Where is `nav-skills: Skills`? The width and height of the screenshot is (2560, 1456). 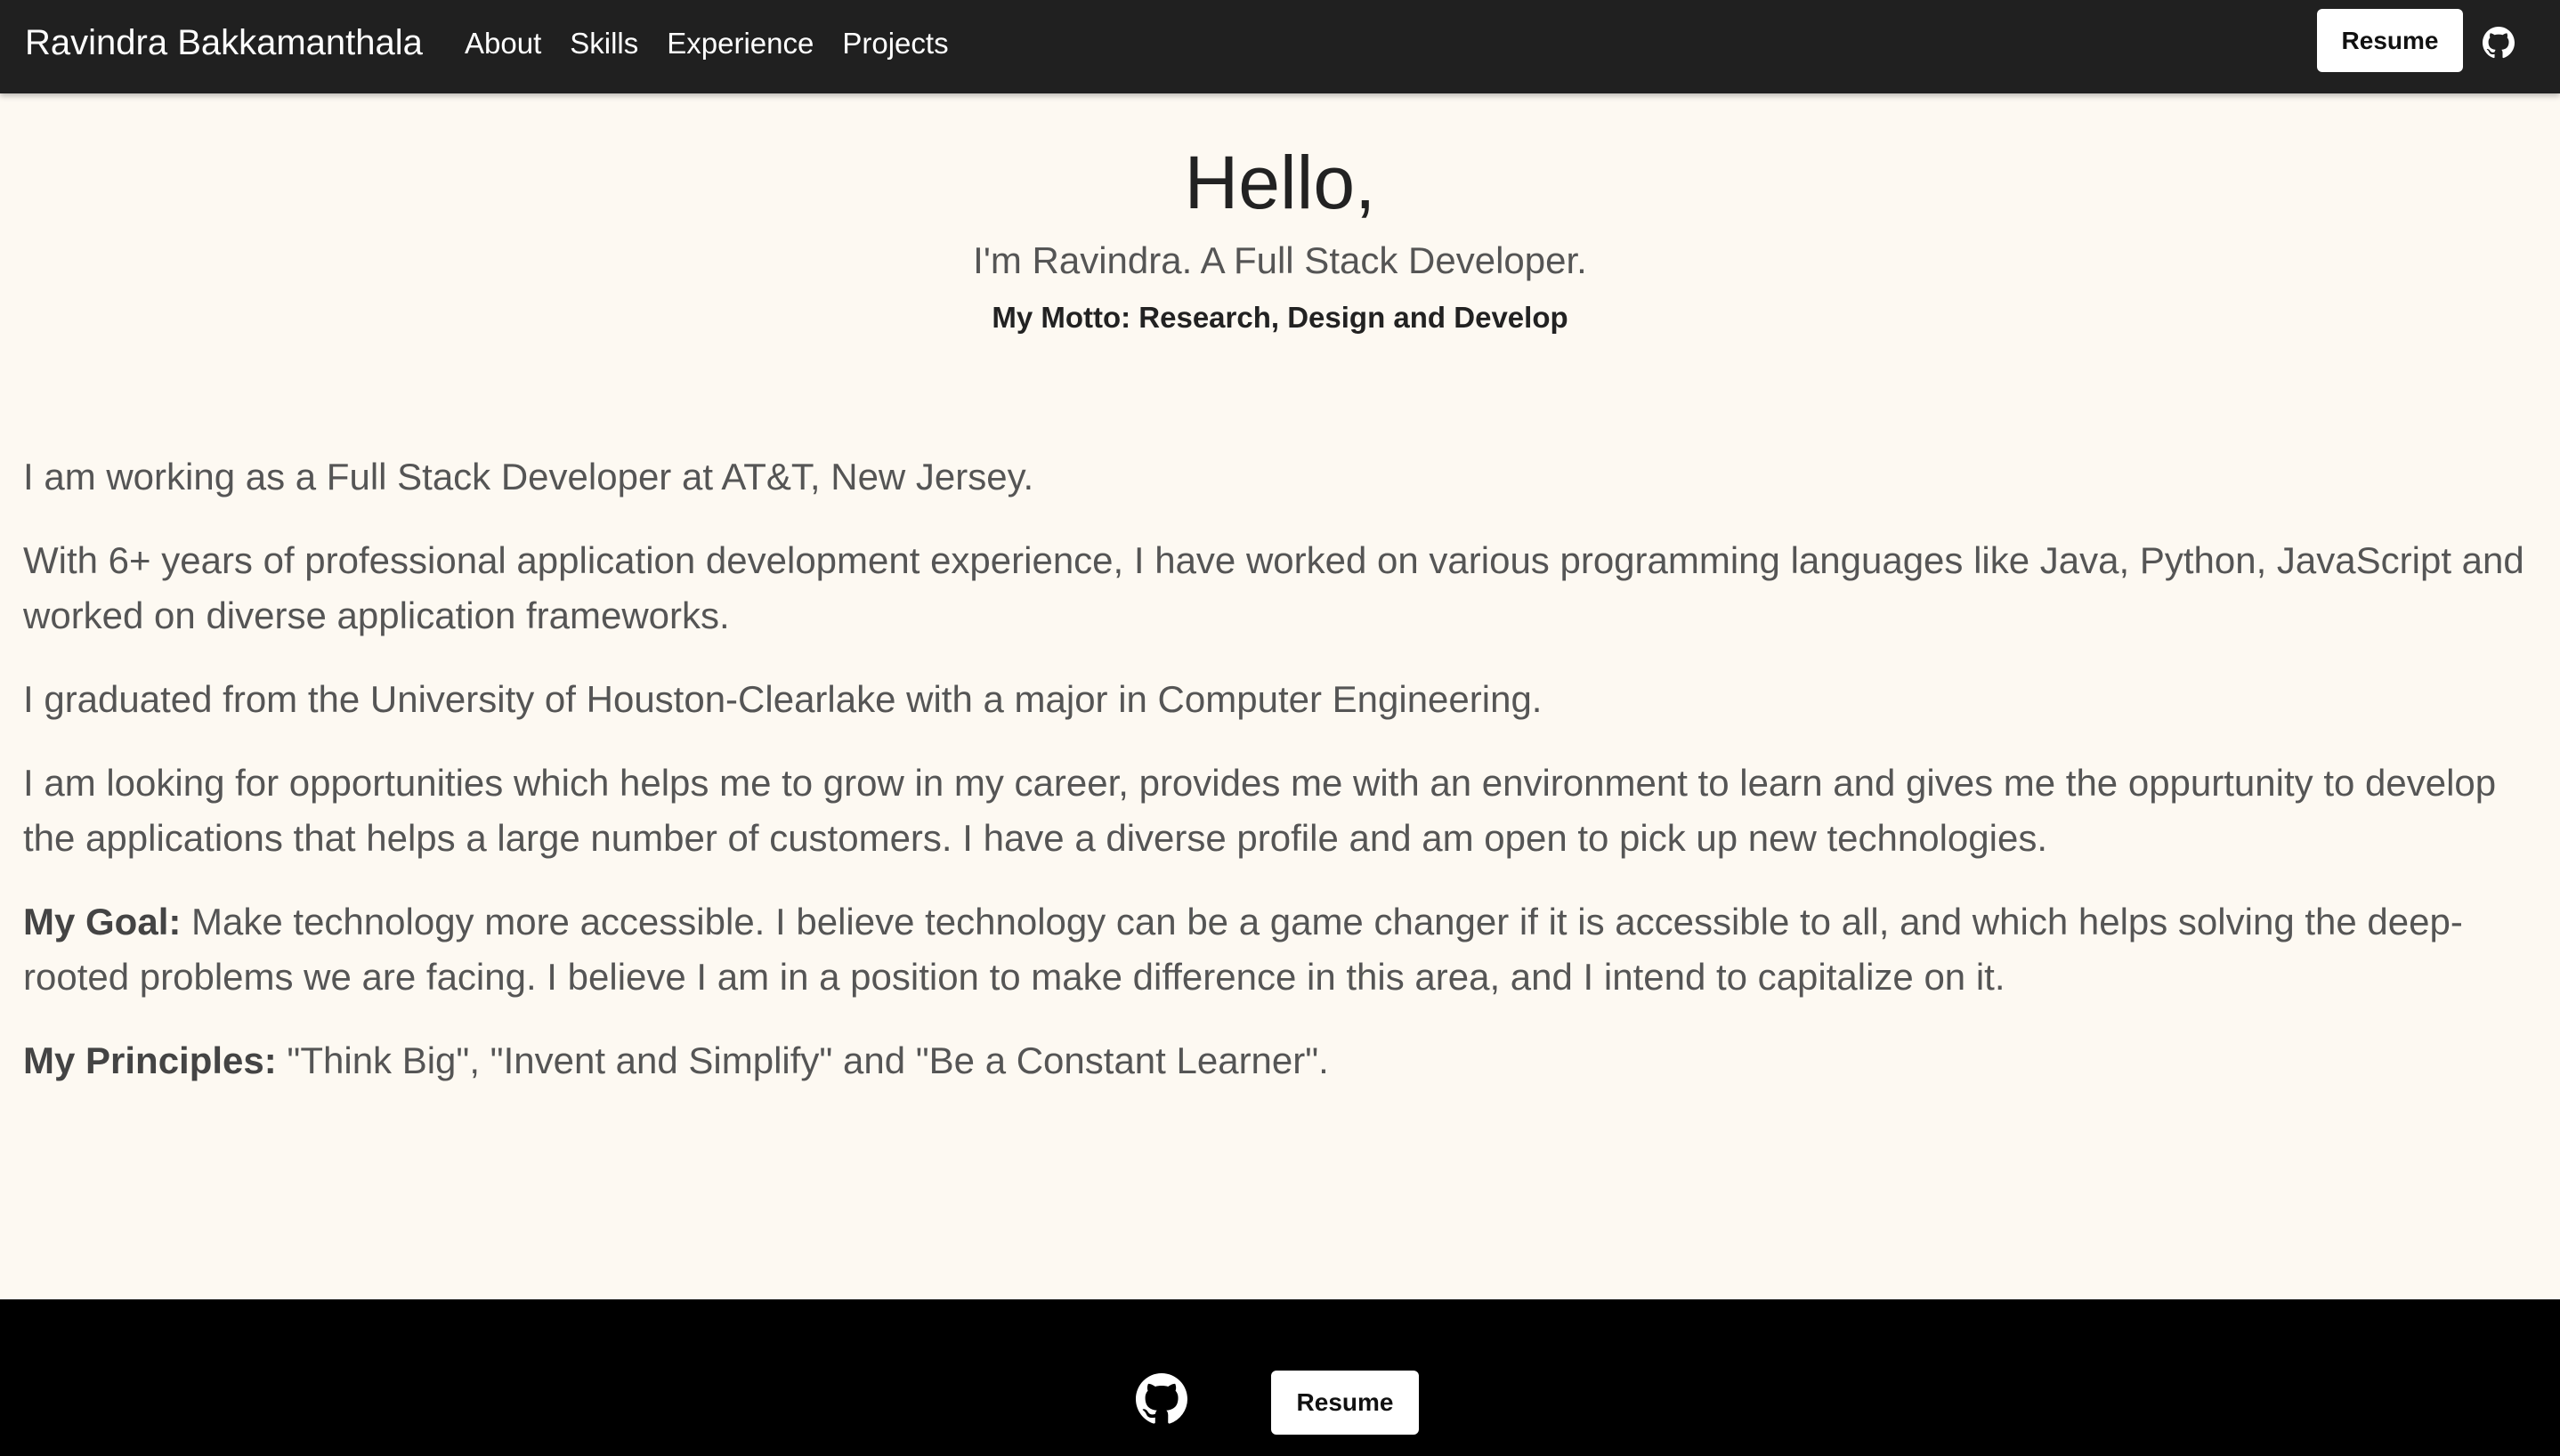 nav-skills: Skills is located at coordinates (604, 43).